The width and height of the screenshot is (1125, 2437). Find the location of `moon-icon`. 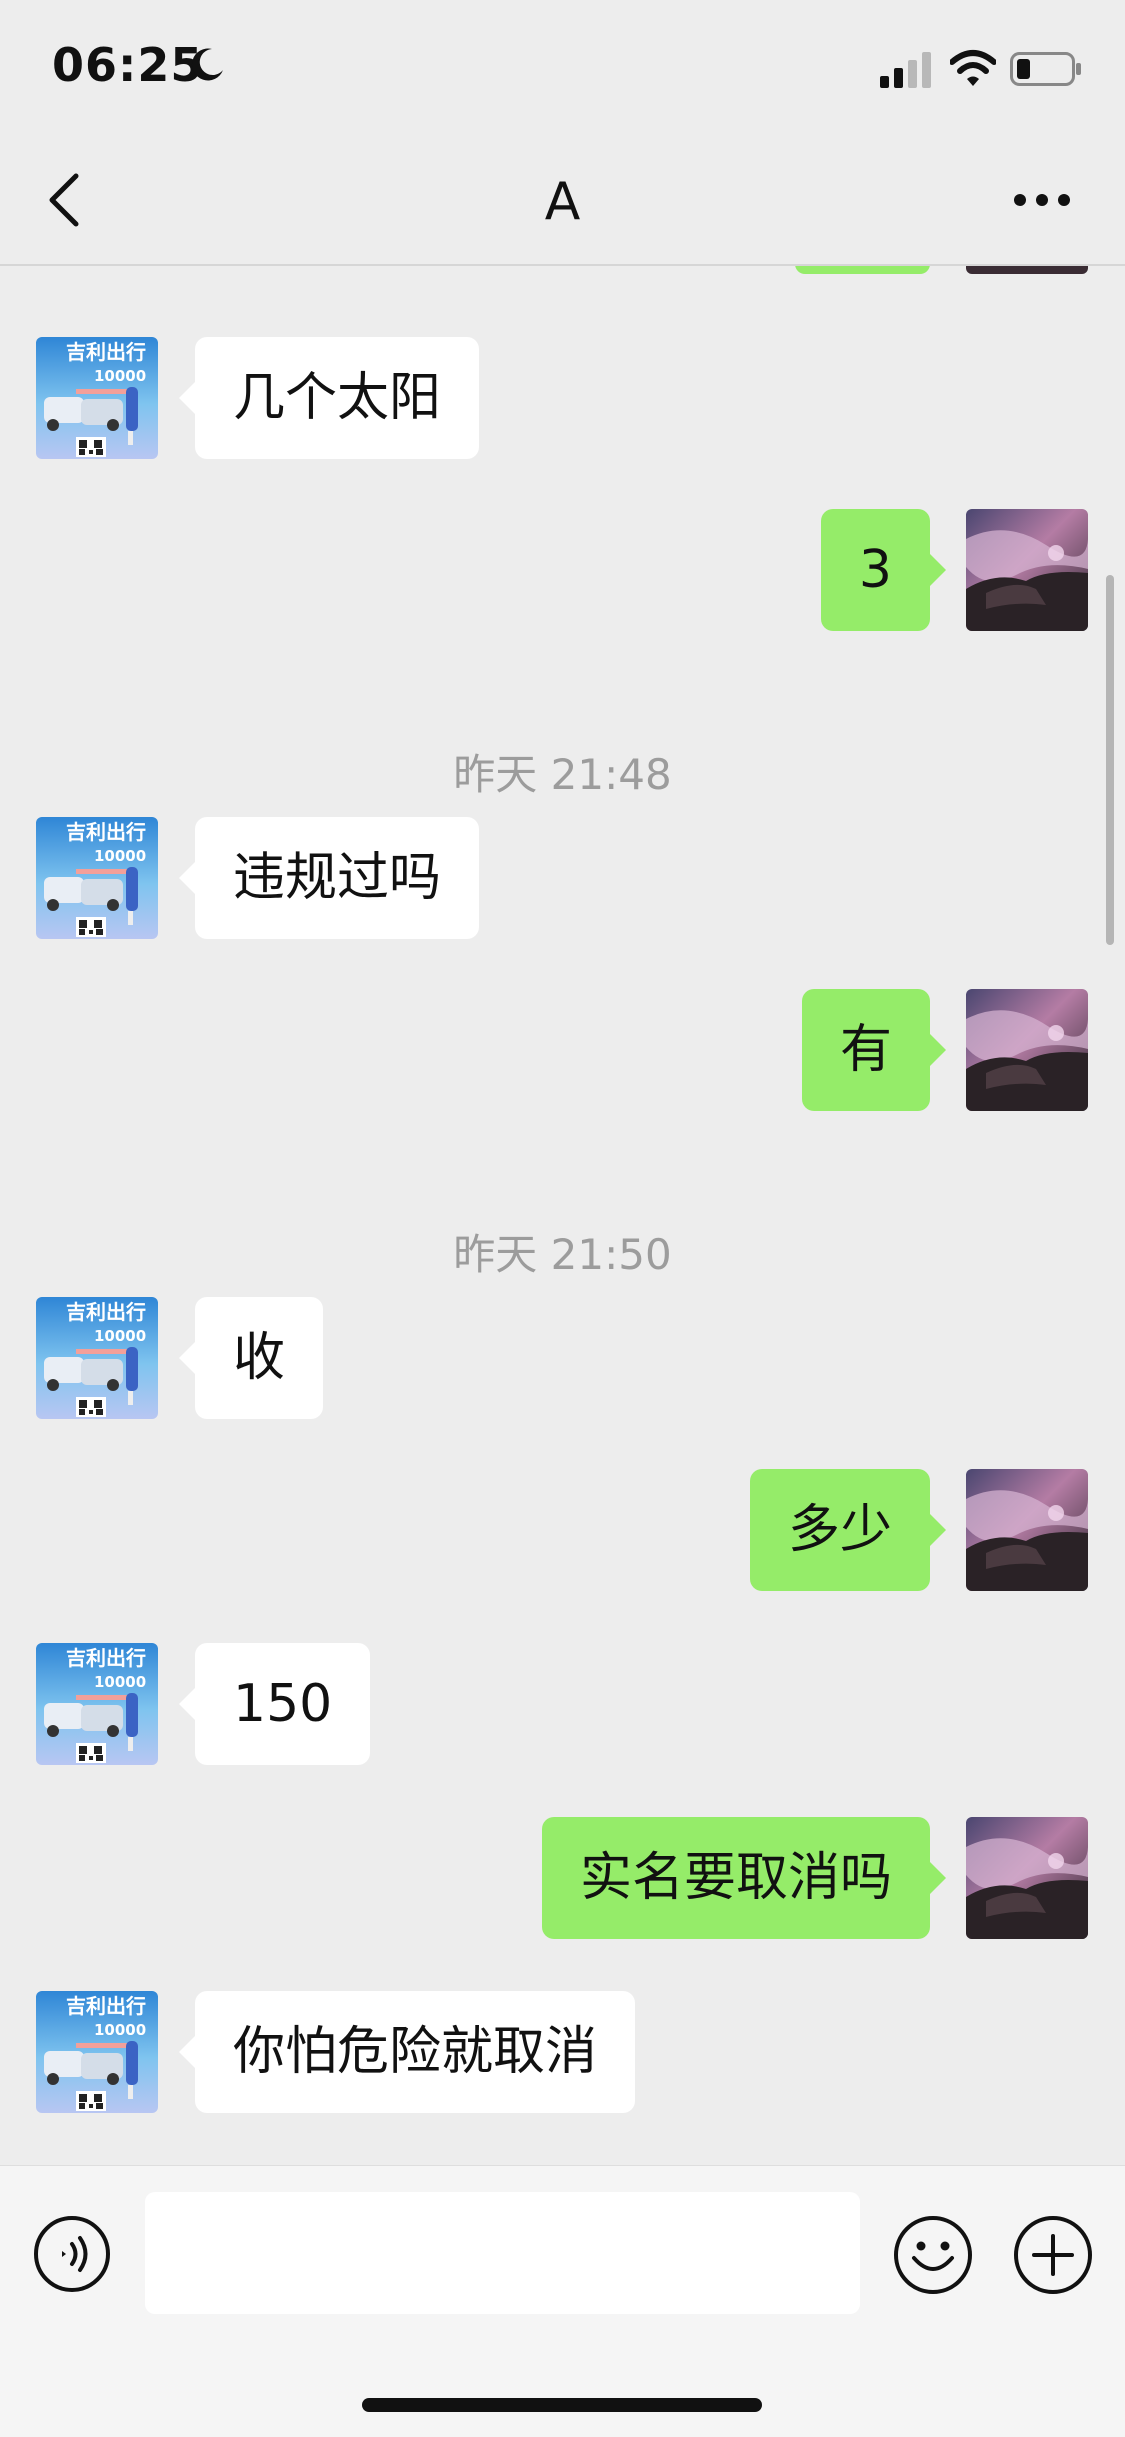

moon-icon is located at coordinates (207, 64).